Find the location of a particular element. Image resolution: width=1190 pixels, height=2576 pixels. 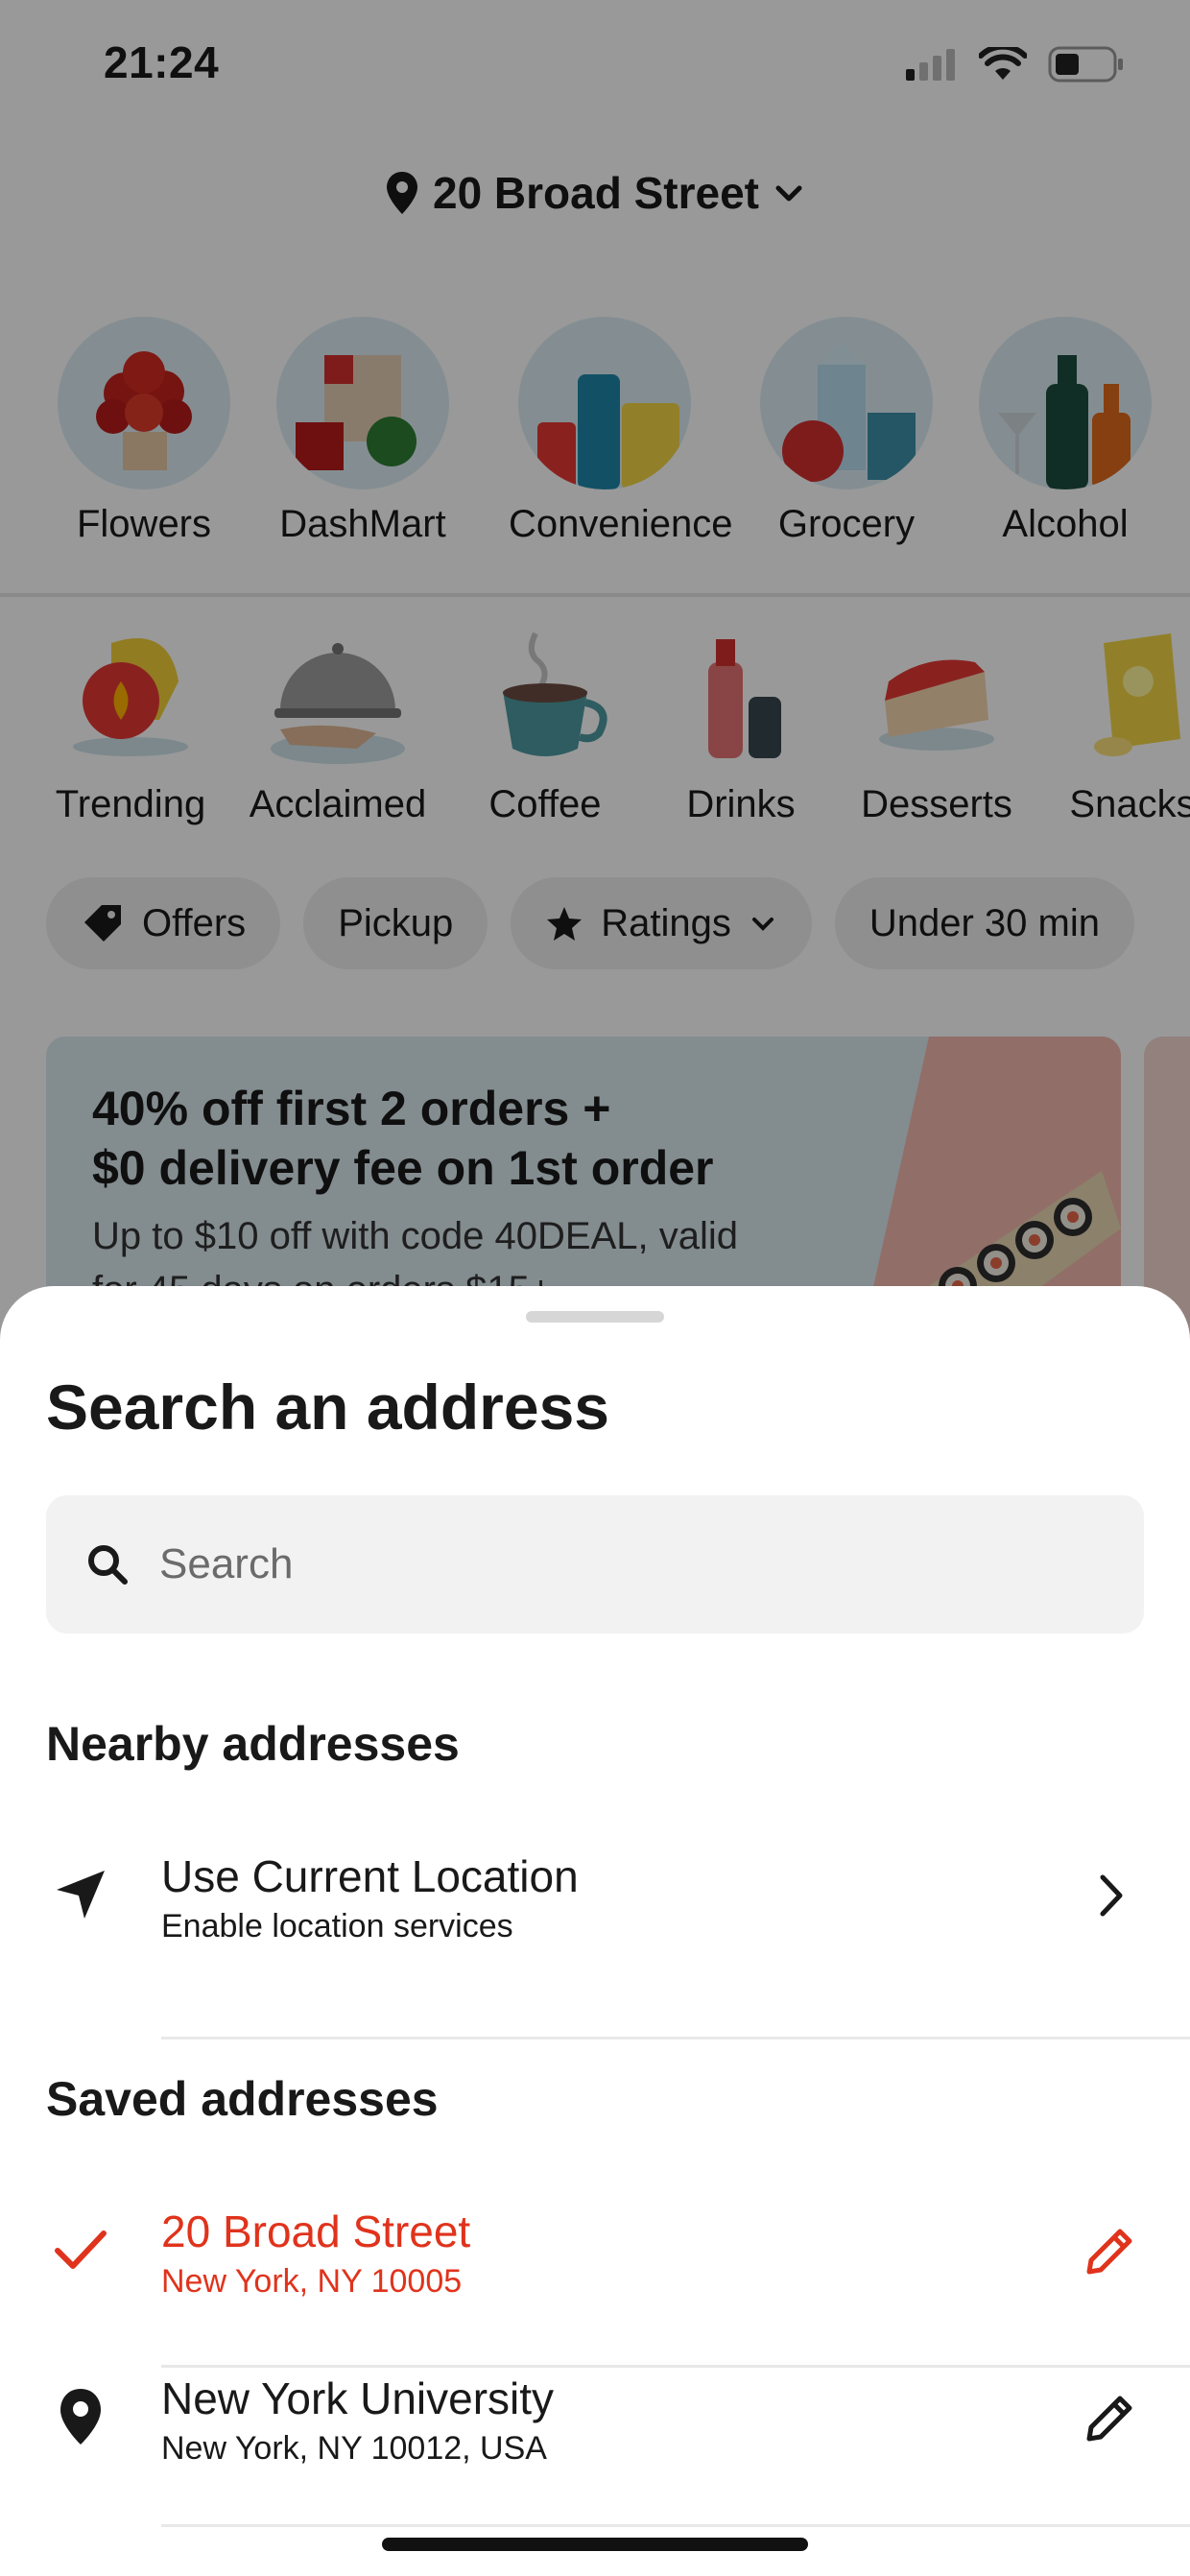

checkmark-icon is located at coordinates (81, 2249).